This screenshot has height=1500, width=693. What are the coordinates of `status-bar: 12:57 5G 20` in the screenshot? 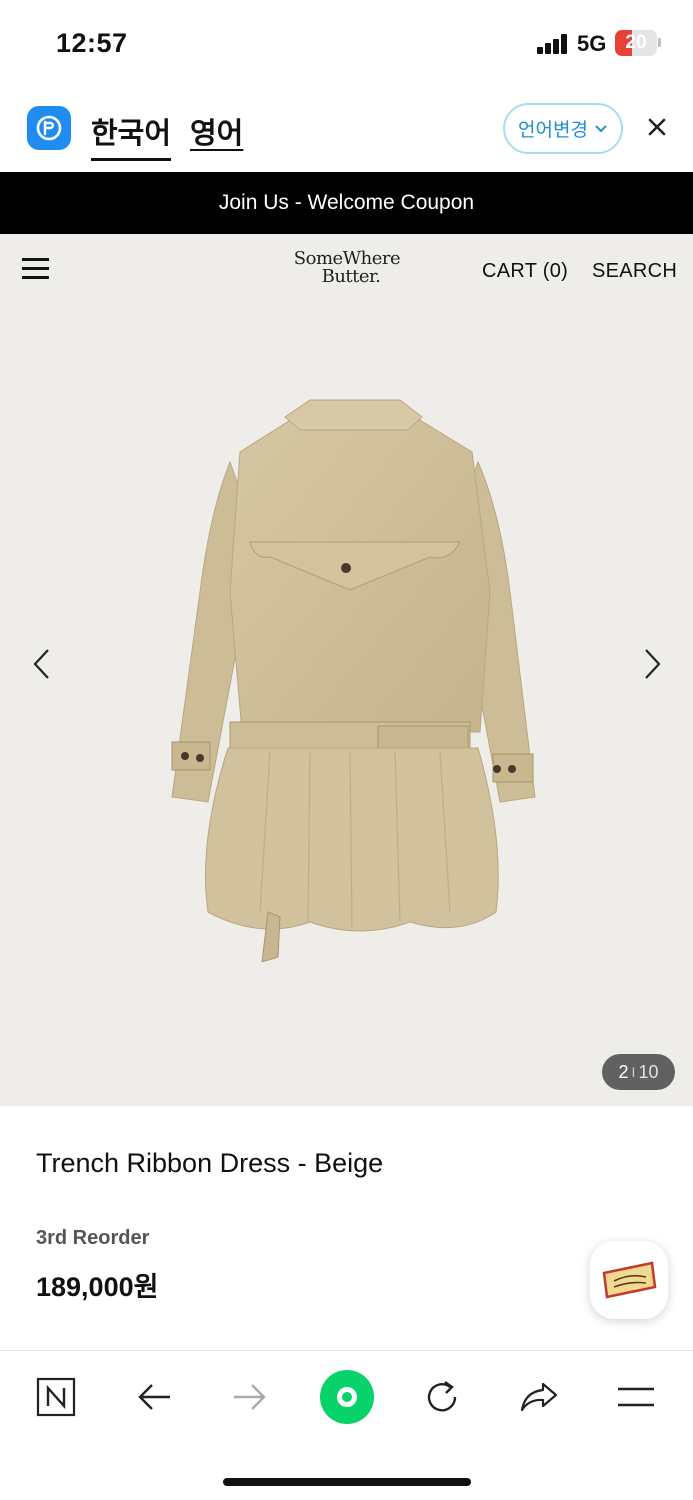 It's located at (346, 44).